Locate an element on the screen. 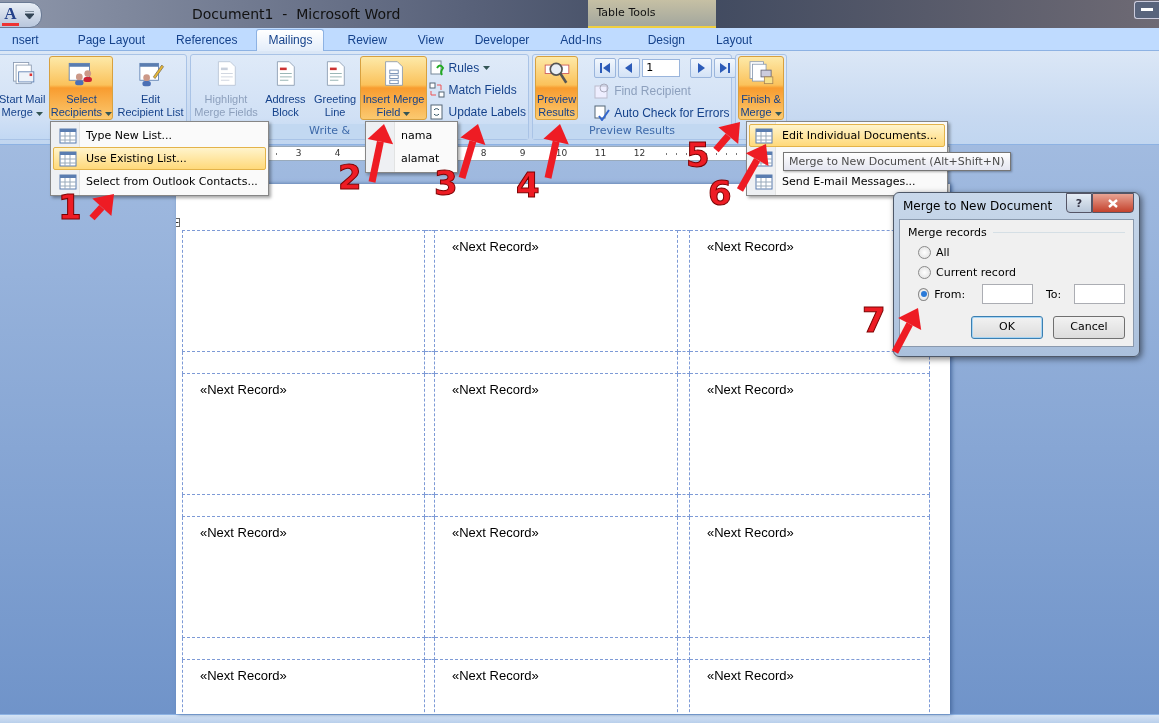 The image size is (1159, 723). radio-label: Current record is located at coordinates (976, 272).